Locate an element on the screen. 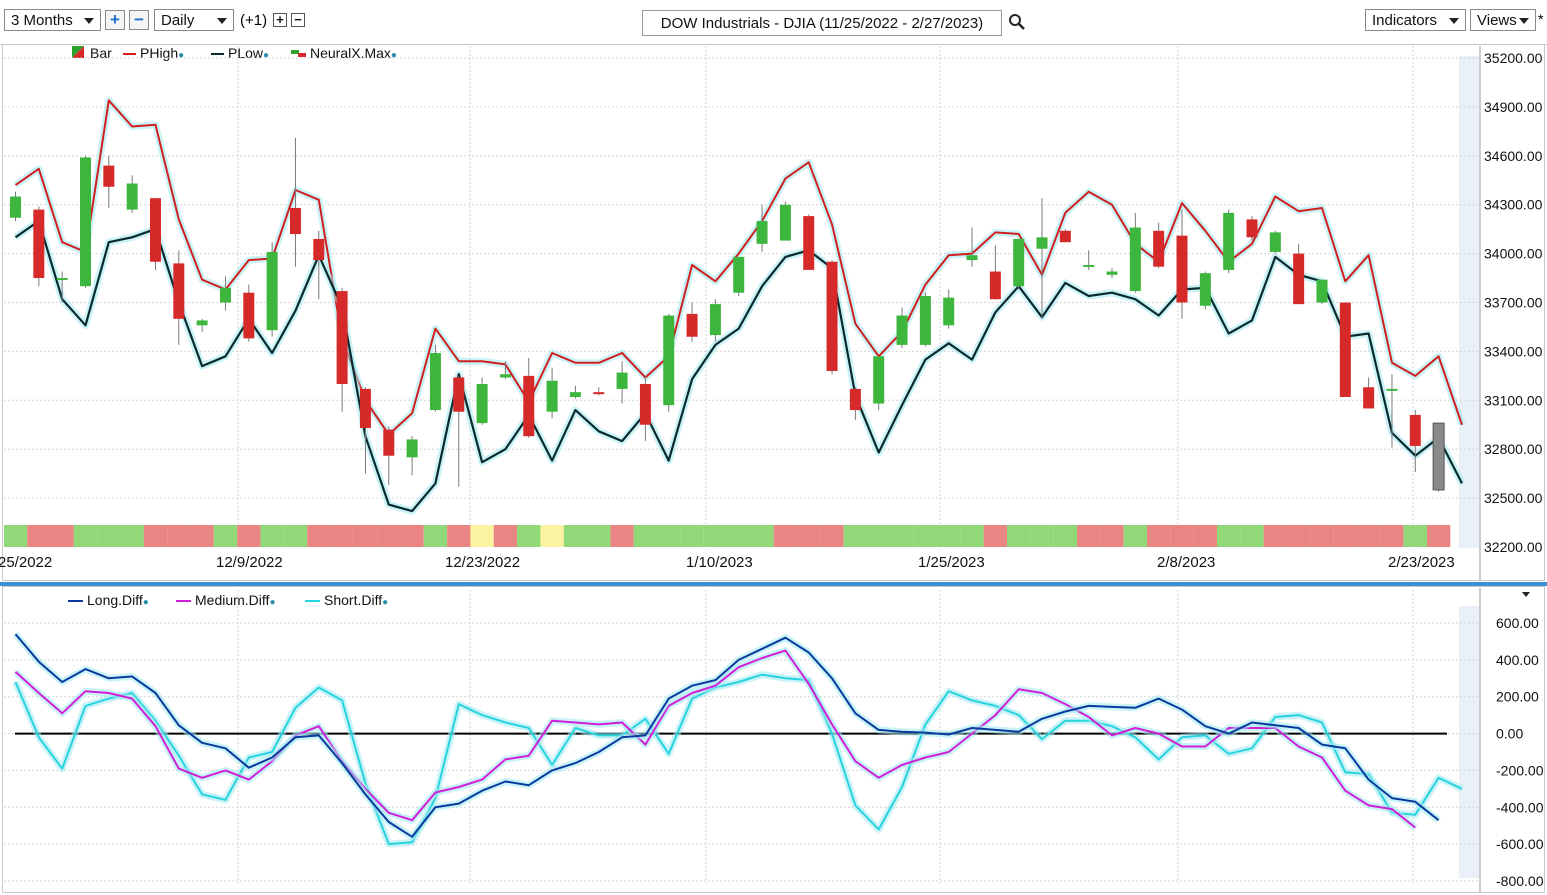 The image size is (1547, 895). oscillator-axis-label: -600.00 is located at coordinates (1520, 844).